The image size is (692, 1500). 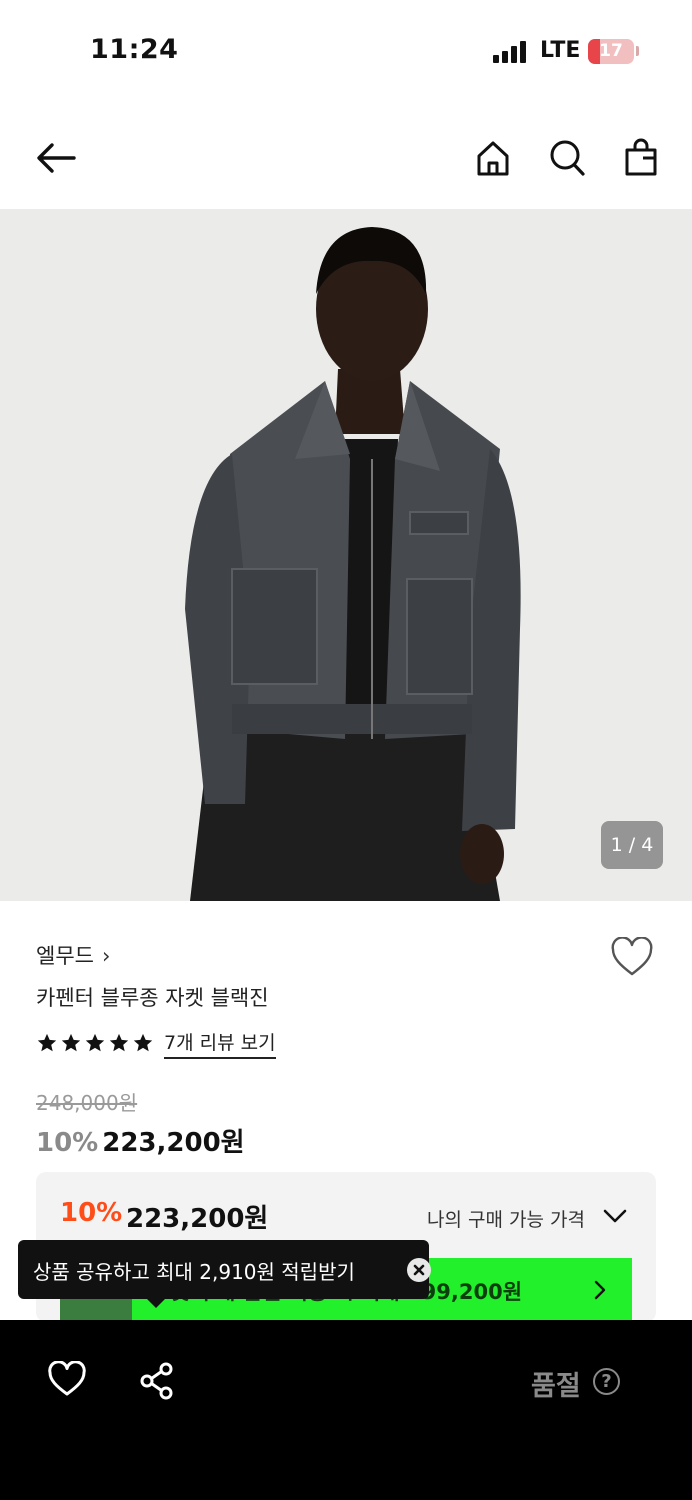 What do you see at coordinates (106, 956) in the screenshot?
I see `chevron-right-icon: ›` at bounding box center [106, 956].